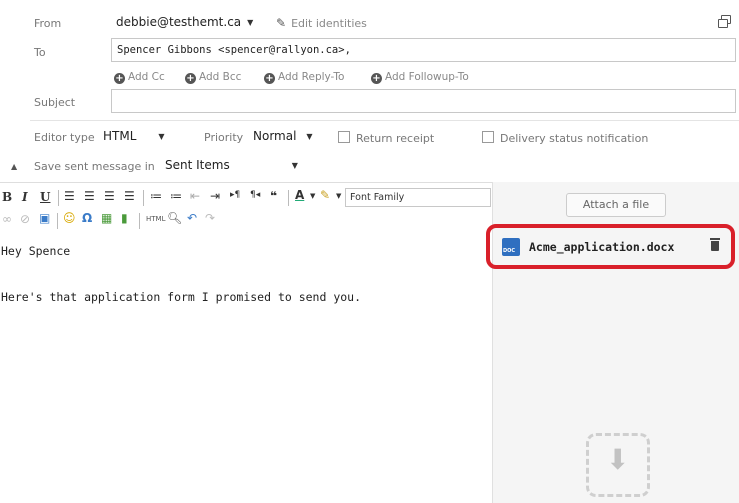 Image resolution: width=739 pixels, height=503 pixels. Describe the element at coordinates (377, 197) in the screenshot. I see `font-family-label: Font Family` at that location.